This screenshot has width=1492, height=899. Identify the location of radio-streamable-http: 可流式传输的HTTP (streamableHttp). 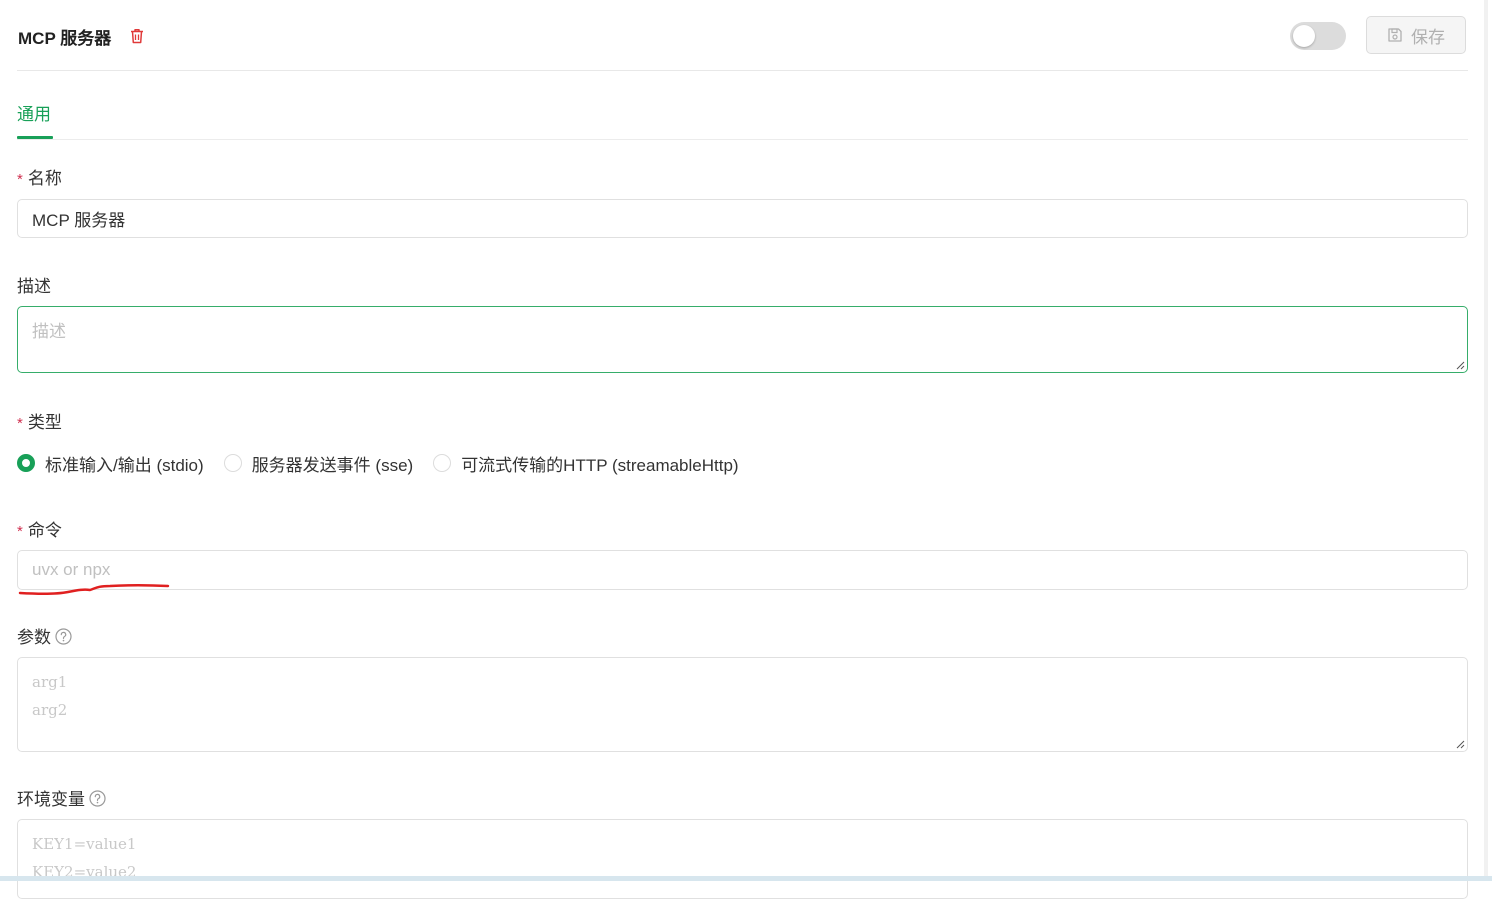
(586, 463).